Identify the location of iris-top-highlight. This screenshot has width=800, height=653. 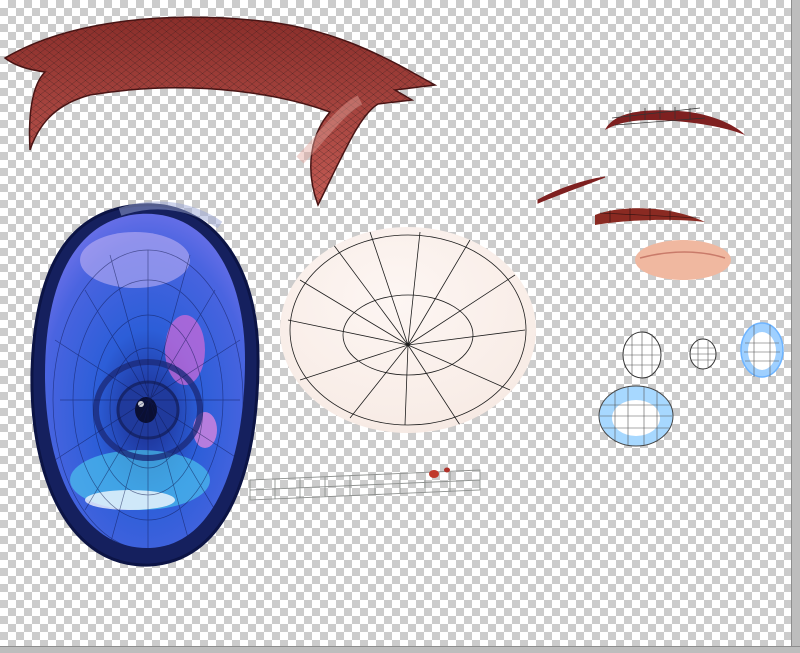
(135, 260).